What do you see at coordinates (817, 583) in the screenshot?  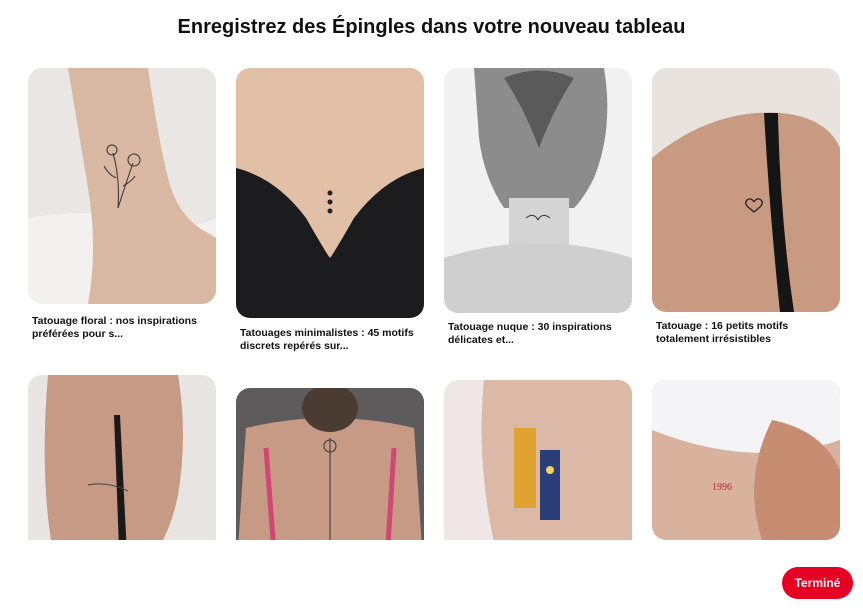 I see `done-button: Terminé` at bounding box center [817, 583].